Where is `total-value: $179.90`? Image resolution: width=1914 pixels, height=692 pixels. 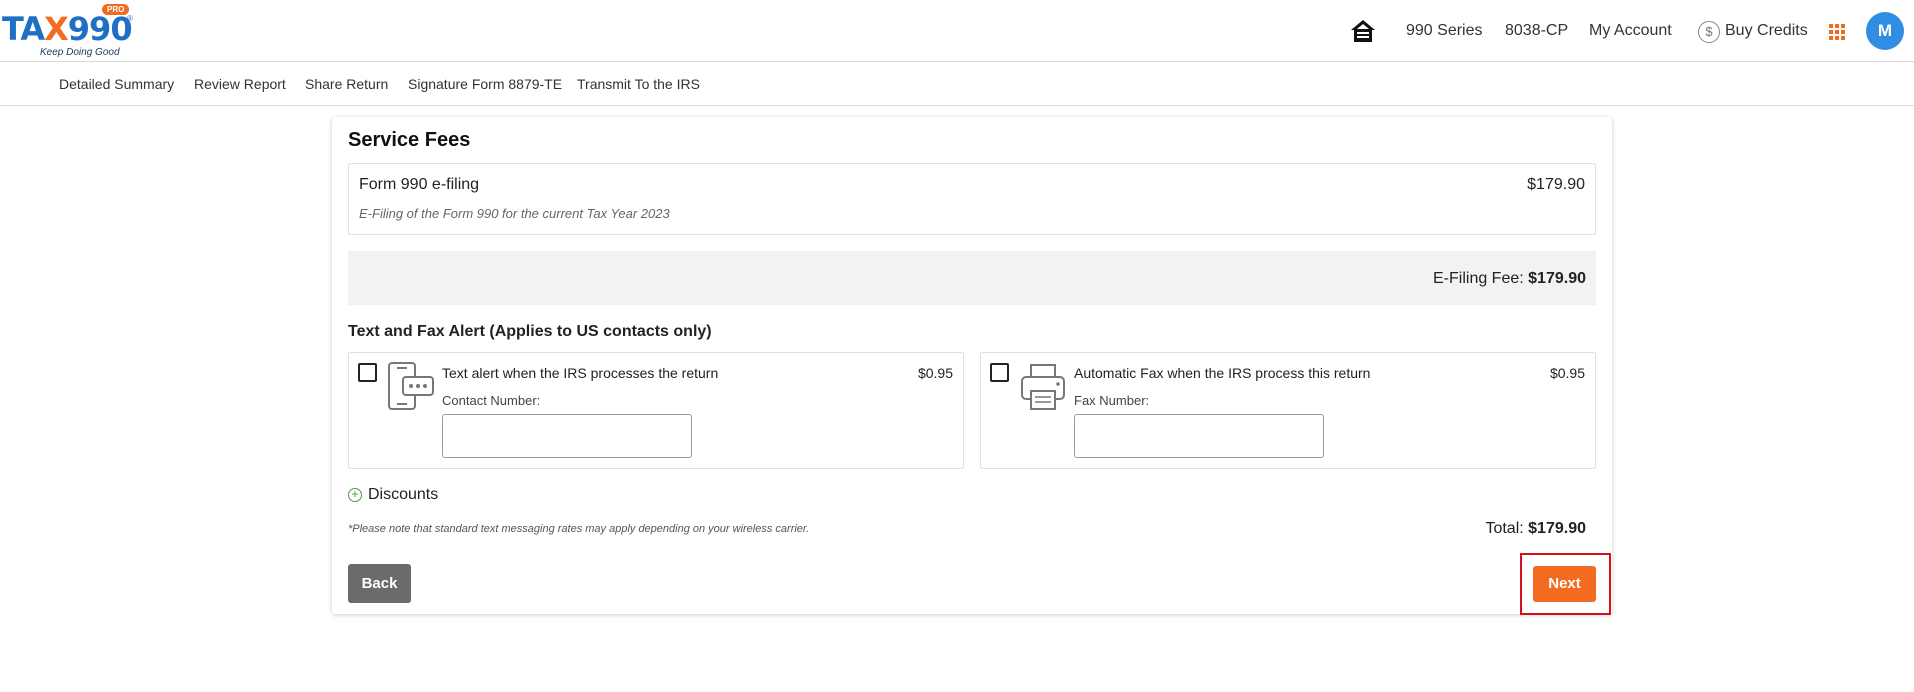 total-value: $179.90 is located at coordinates (1557, 528).